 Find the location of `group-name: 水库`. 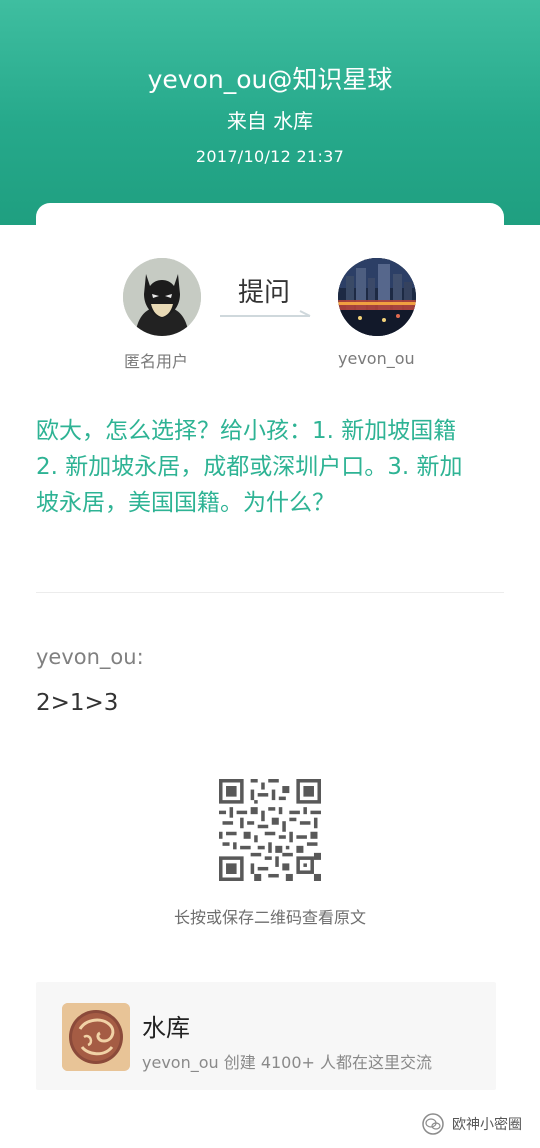

group-name: 水库 is located at coordinates (166, 1028).